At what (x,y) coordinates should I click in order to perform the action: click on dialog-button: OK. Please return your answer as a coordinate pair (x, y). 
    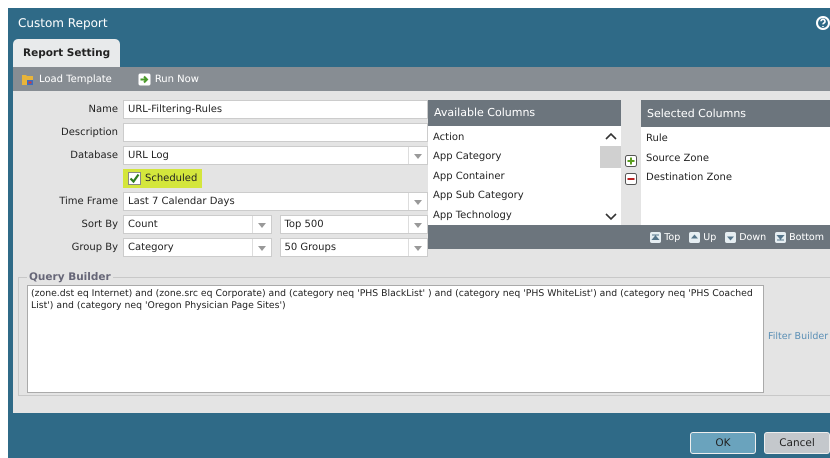
    Looking at the image, I should click on (723, 443).